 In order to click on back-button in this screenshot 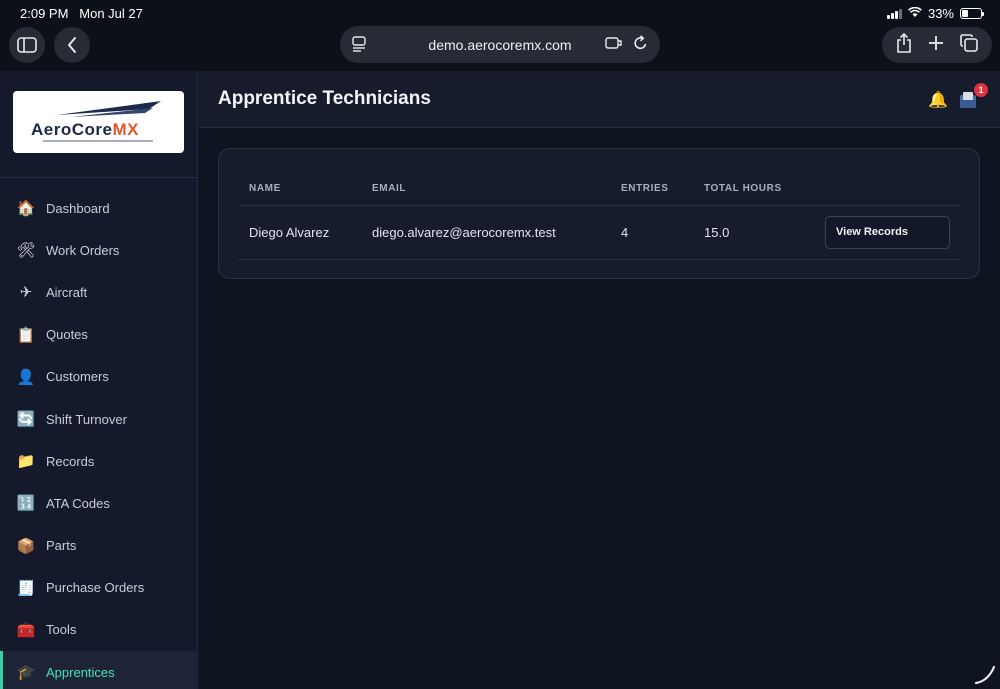, I will do `click(72, 45)`.